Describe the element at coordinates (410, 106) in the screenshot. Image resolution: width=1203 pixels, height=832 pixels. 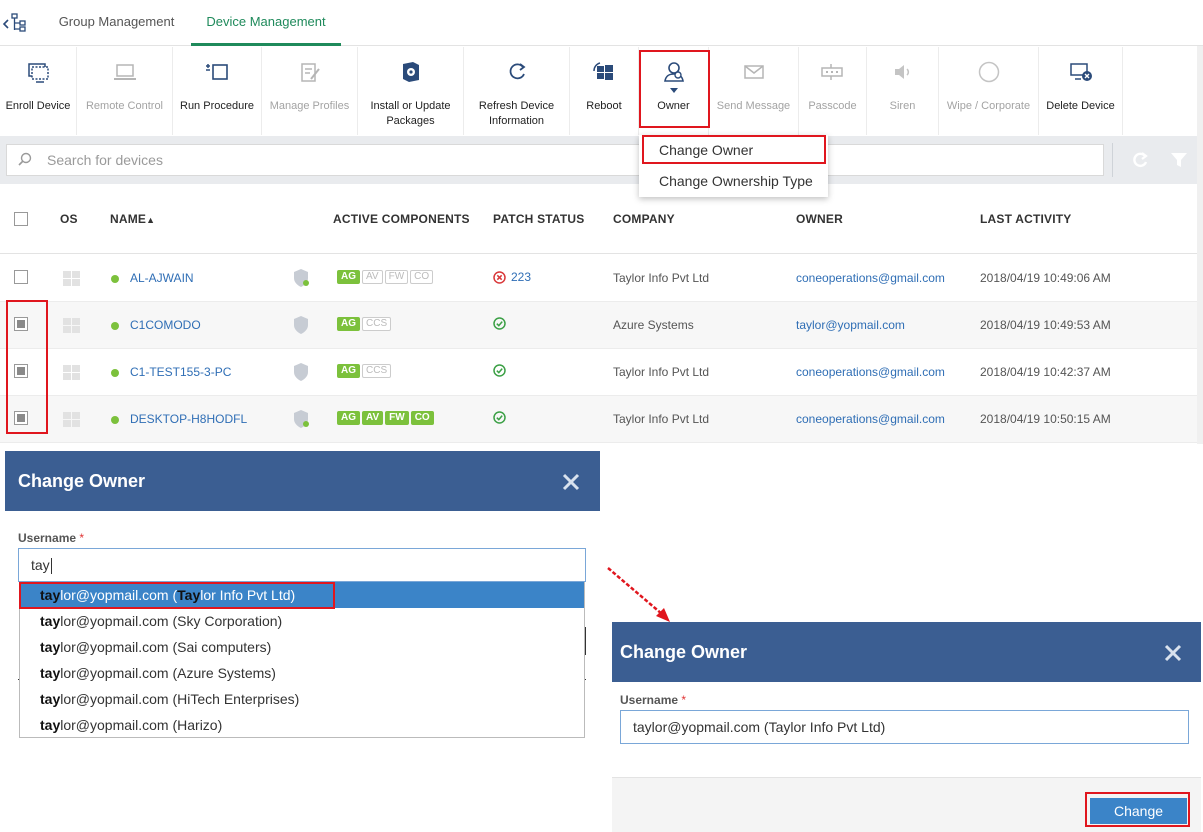
I see `install-label-line1: Install or Update` at that location.